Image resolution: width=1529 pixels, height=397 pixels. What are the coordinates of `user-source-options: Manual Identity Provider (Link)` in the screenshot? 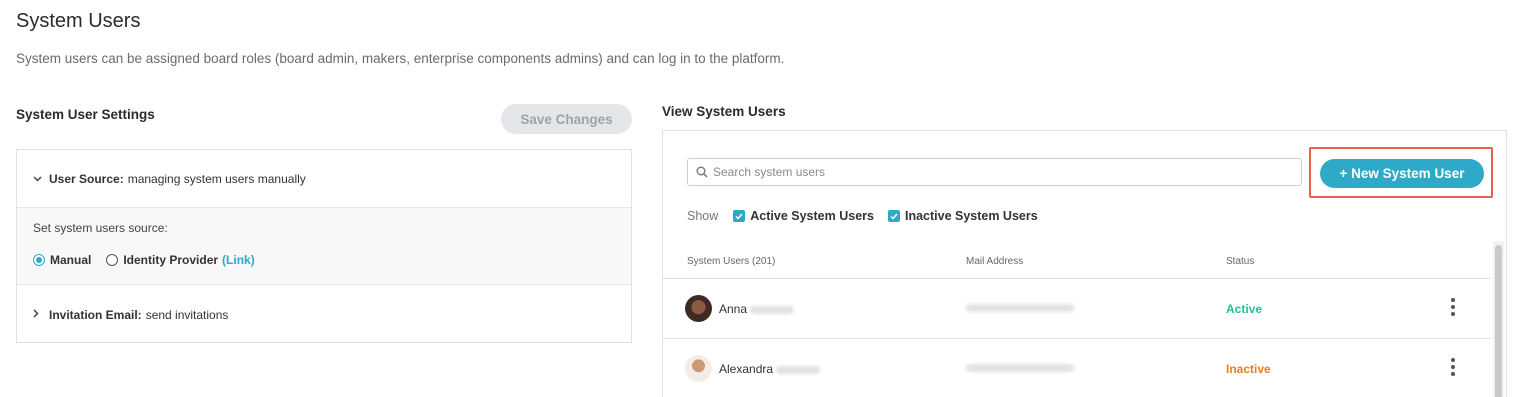 It's located at (151, 260).